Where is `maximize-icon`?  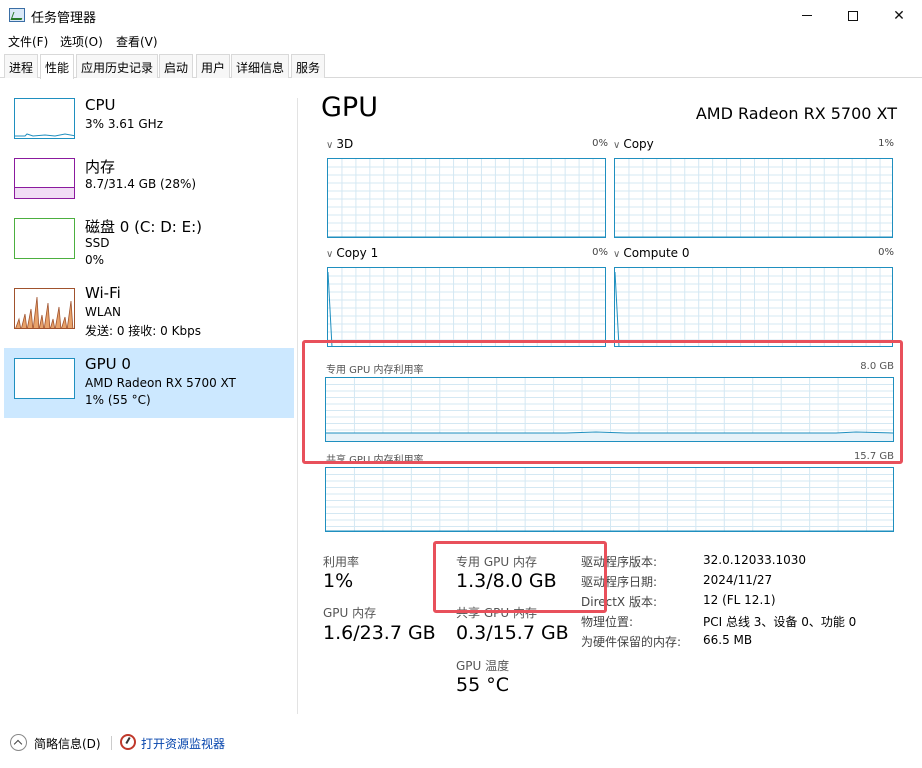 maximize-icon is located at coordinates (853, 15).